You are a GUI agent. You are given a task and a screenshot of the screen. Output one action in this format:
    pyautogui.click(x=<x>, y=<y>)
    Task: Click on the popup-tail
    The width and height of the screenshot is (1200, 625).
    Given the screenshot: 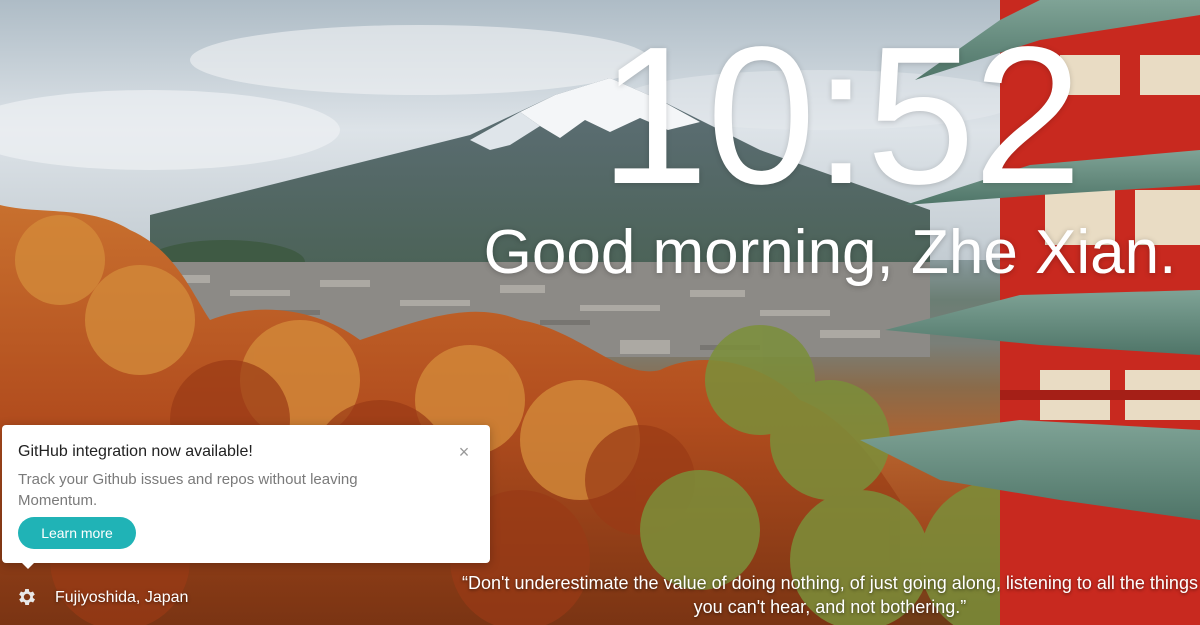 What is the action you would take?
    pyautogui.click(x=28, y=565)
    